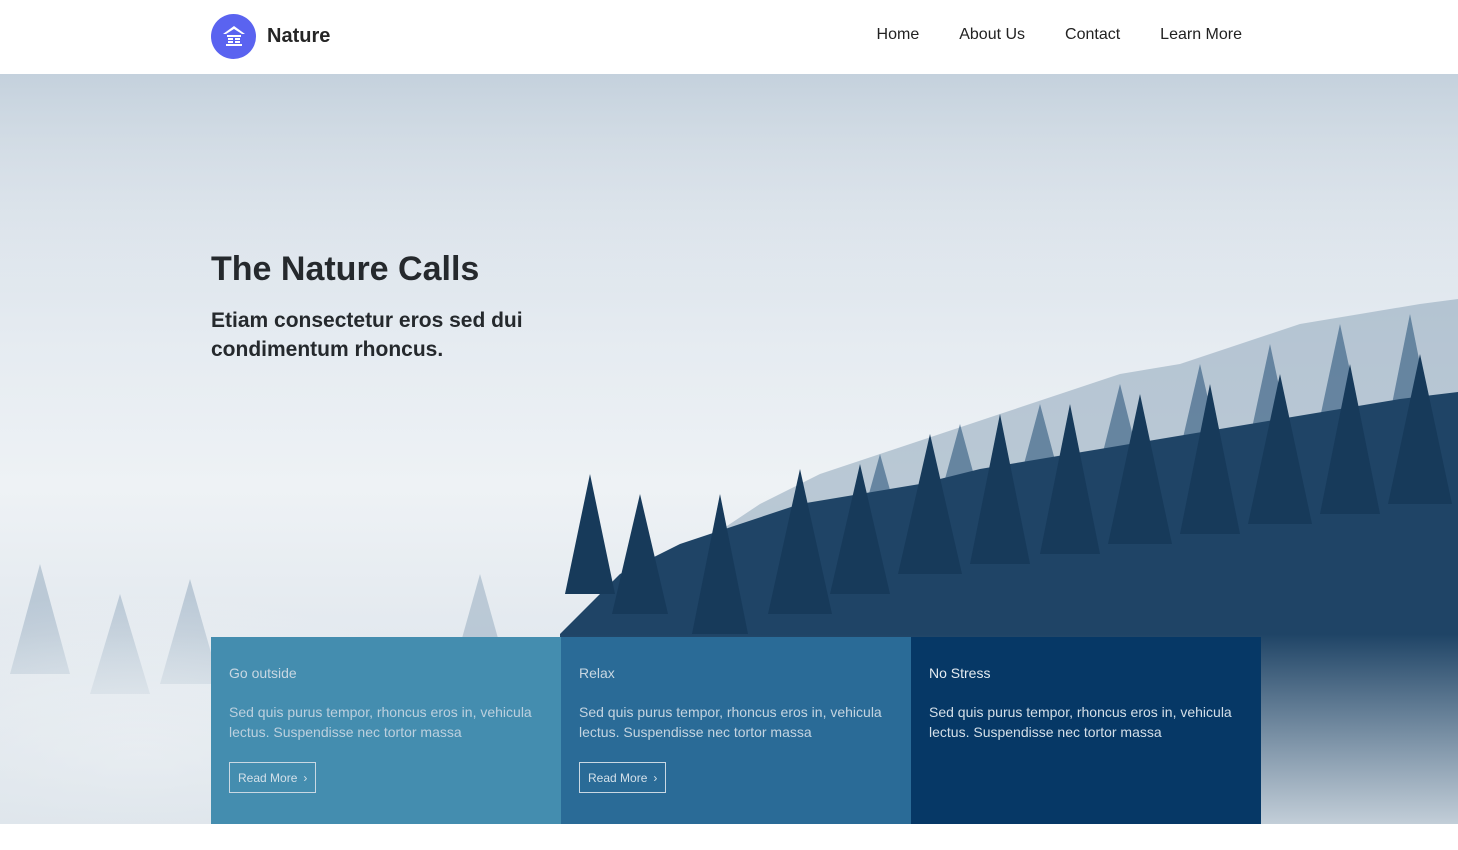 This screenshot has height=850, width=1458. What do you see at coordinates (263, 673) in the screenshot?
I see `card-title: Go outside` at bounding box center [263, 673].